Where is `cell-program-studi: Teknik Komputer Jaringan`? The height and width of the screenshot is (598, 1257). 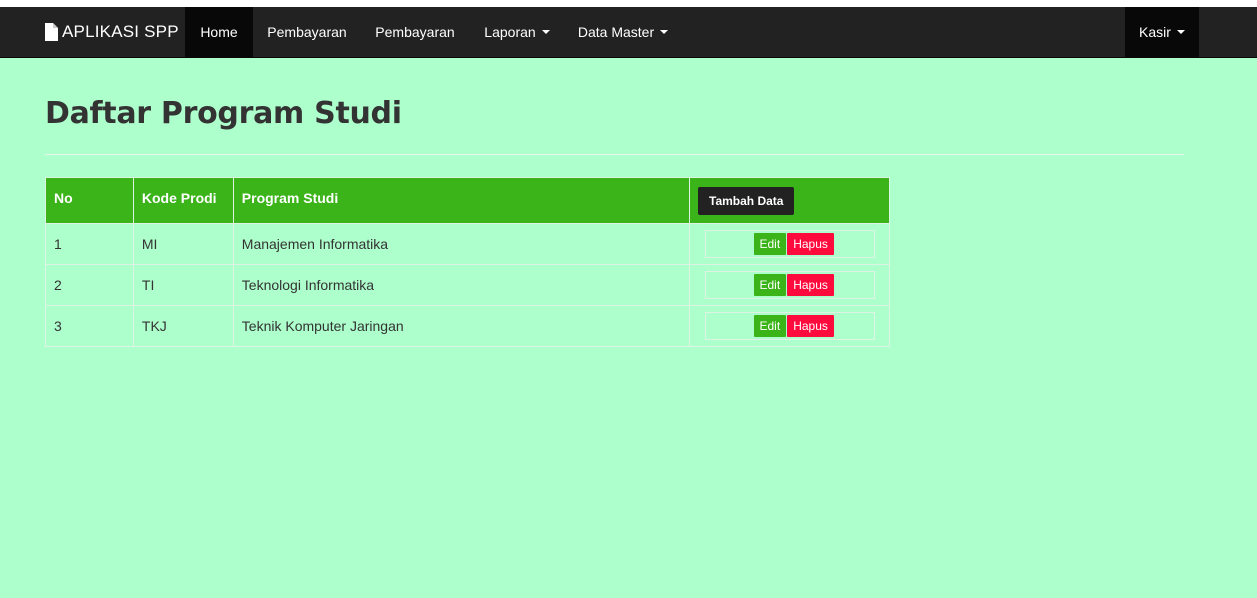 cell-program-studi: Teknik Komputer Jaringan is located at coordinates (461, 326).